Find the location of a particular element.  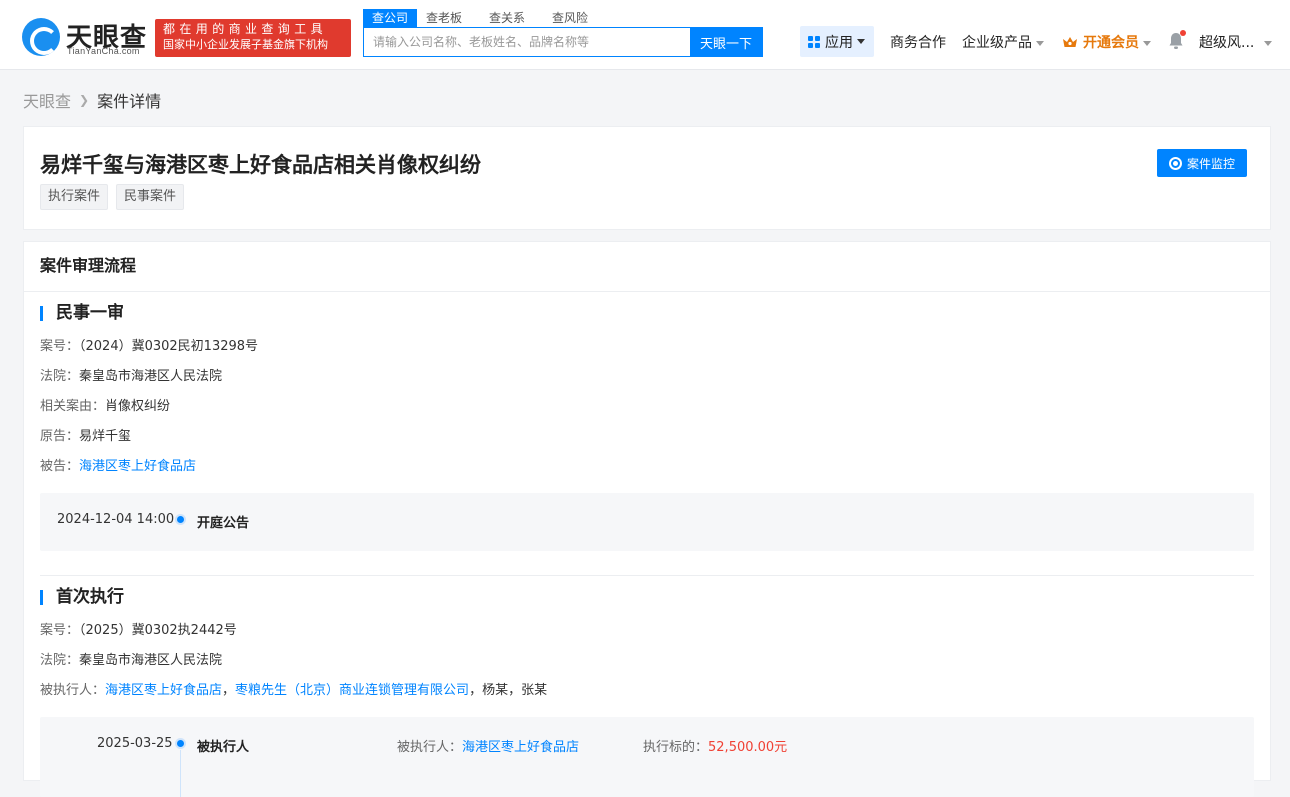

search-tab-relation: 查关系 is located at coordinates (507, 18).